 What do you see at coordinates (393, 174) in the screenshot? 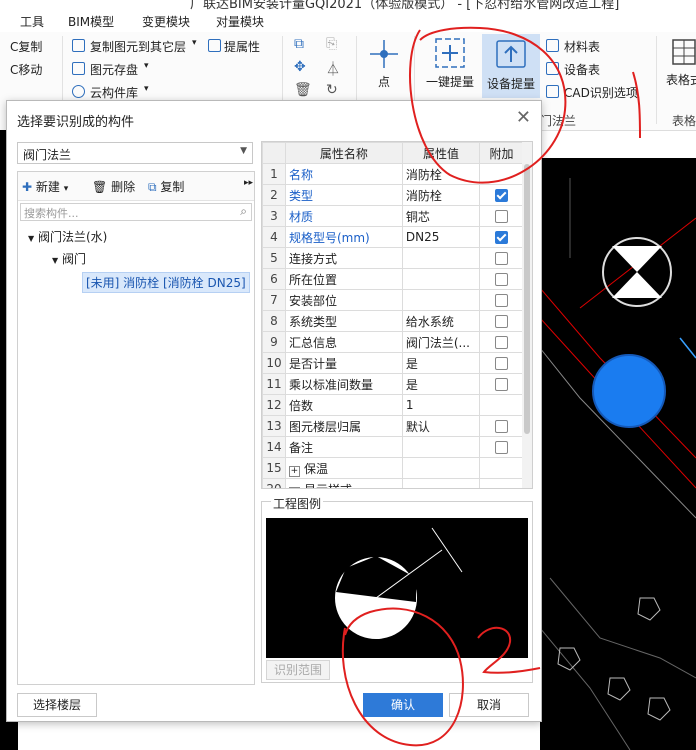
I see `property-row: 1 名称 消防栓` at bounding box center [393, 174].